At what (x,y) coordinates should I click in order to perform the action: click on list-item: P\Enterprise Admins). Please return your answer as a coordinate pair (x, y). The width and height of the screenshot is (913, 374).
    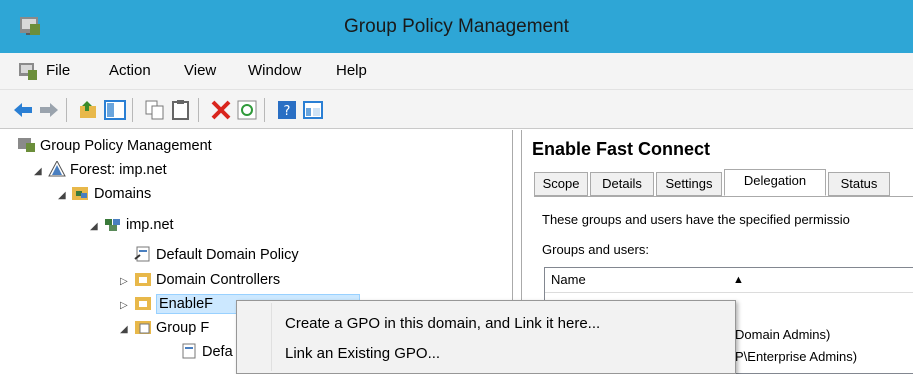
    Looking at the image, I should click on (796, 356).